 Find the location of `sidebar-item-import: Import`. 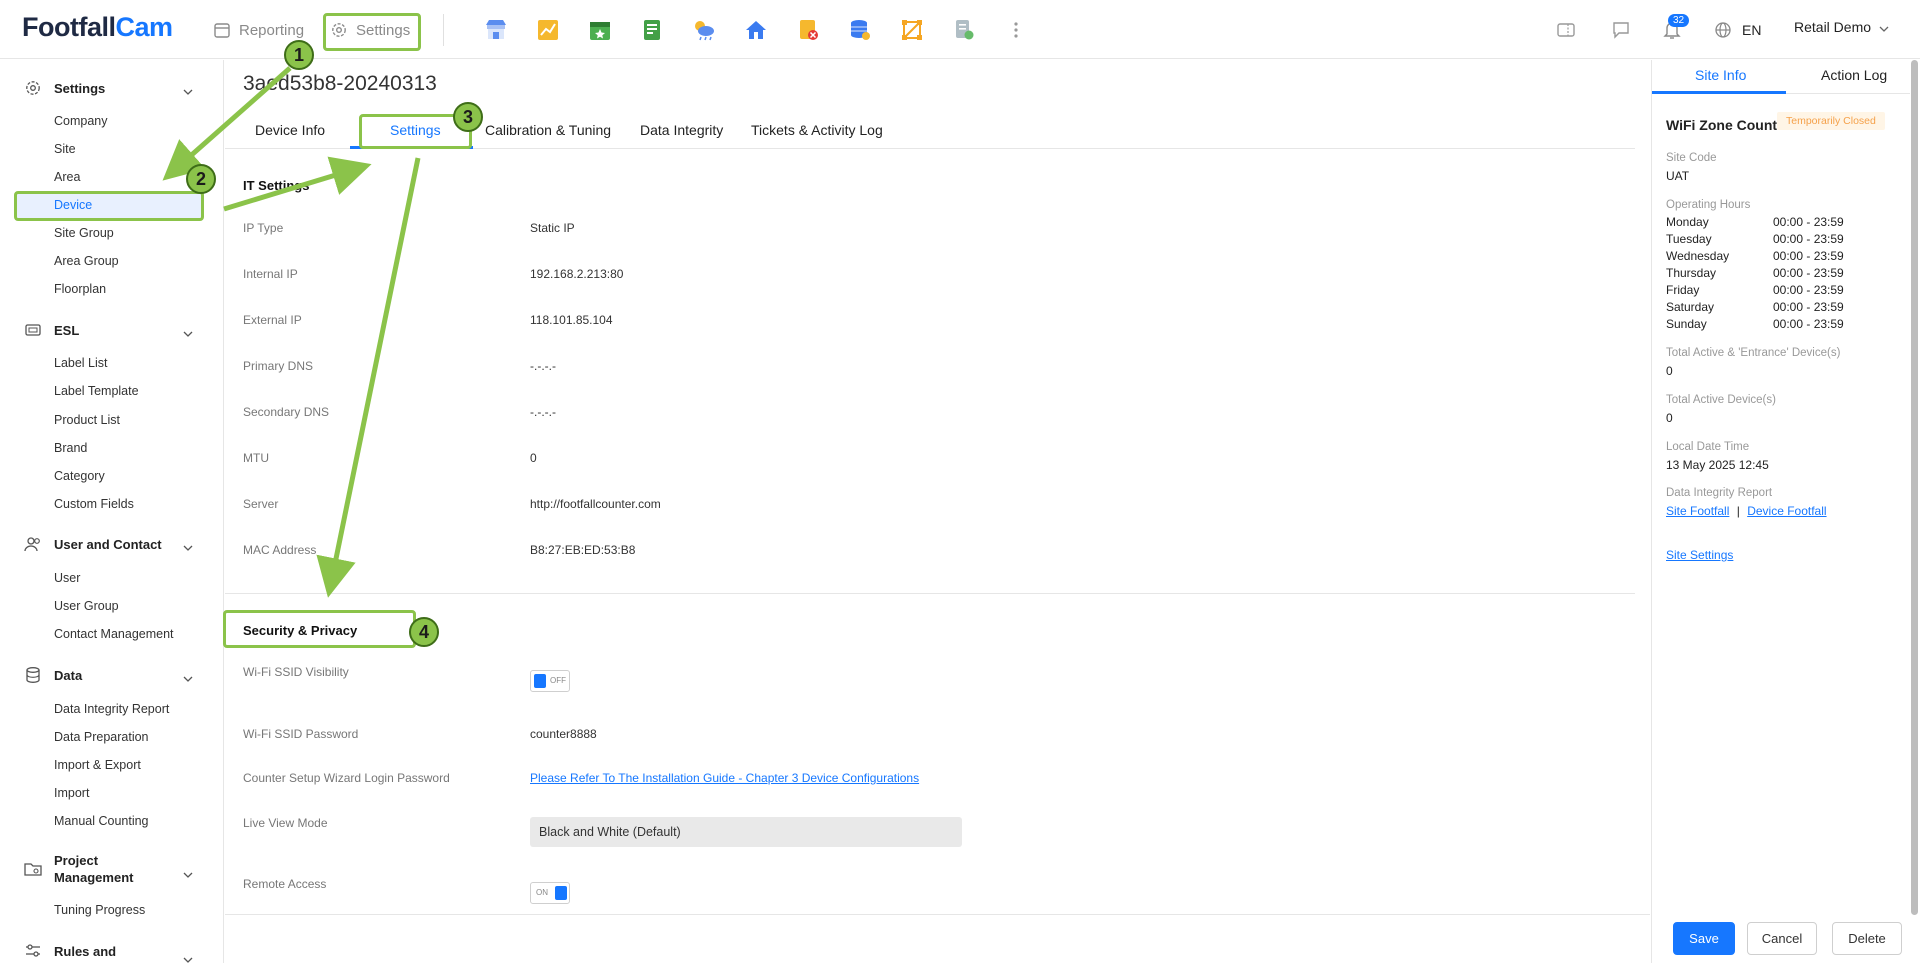

sidebar-item-import: Import is located at coordinates (71, 793).